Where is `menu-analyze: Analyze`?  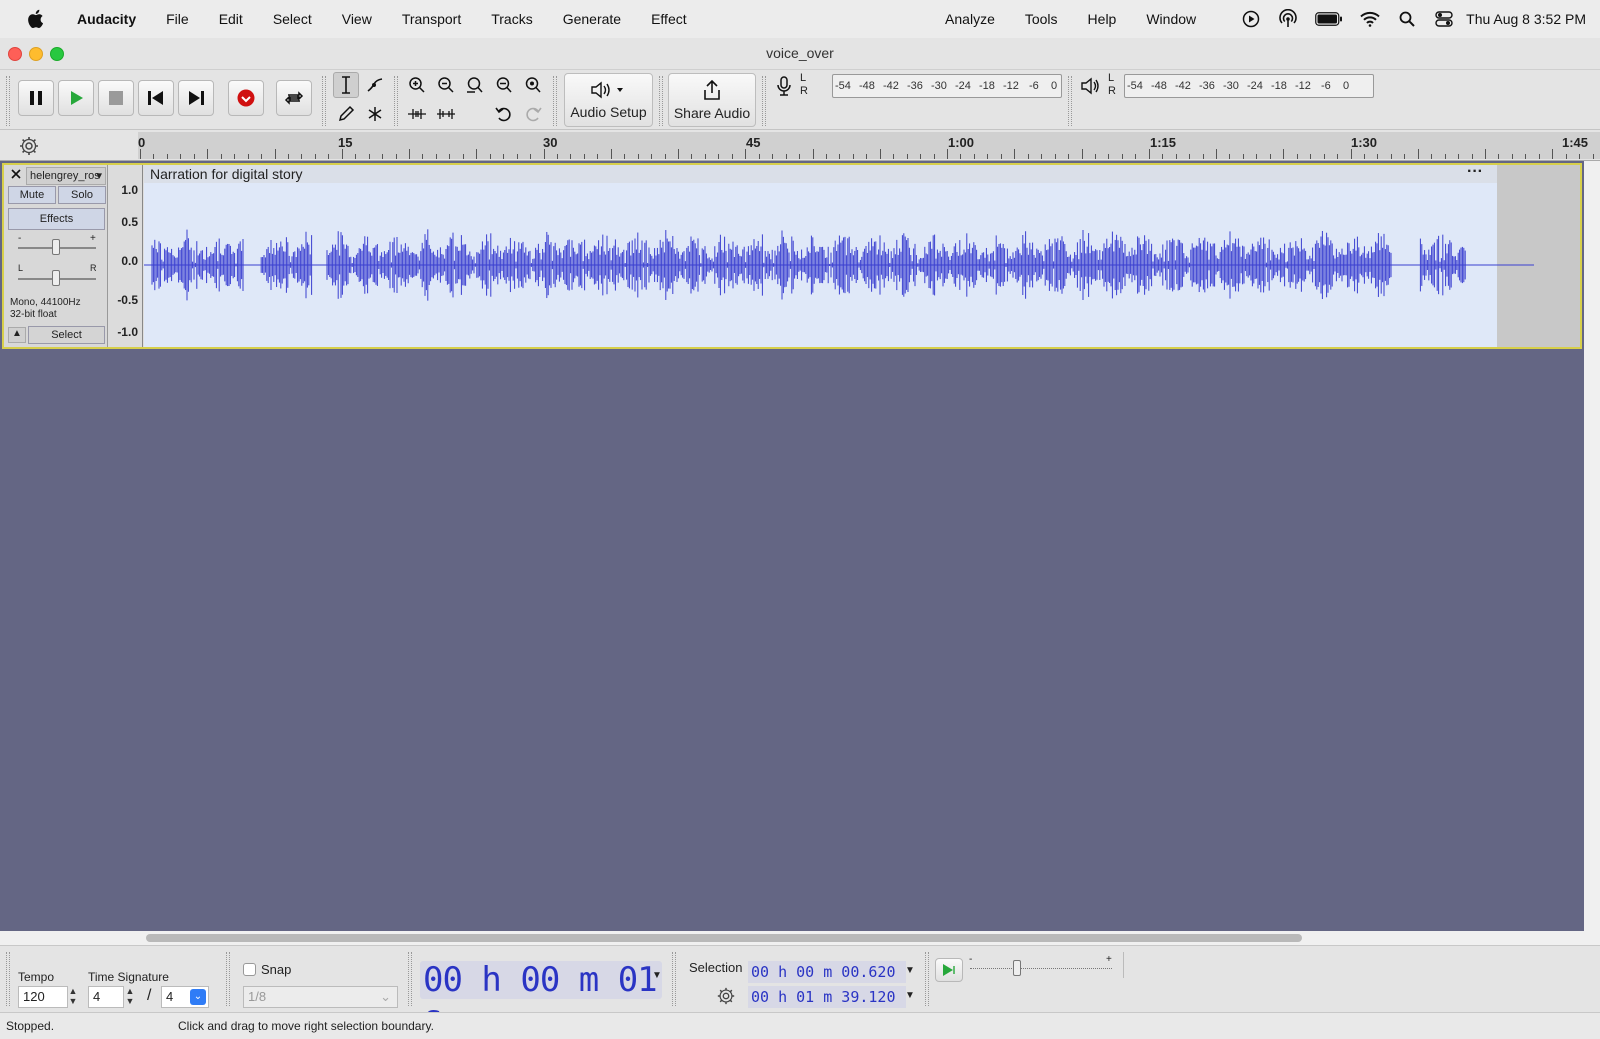
menu-analyze: Analyze is located at coordinates (970, 19).